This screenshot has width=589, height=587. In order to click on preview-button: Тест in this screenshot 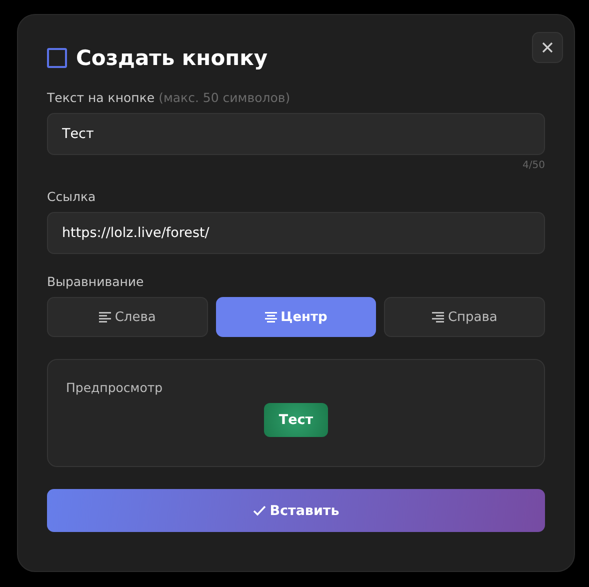, I will do `click(296, 420)`.